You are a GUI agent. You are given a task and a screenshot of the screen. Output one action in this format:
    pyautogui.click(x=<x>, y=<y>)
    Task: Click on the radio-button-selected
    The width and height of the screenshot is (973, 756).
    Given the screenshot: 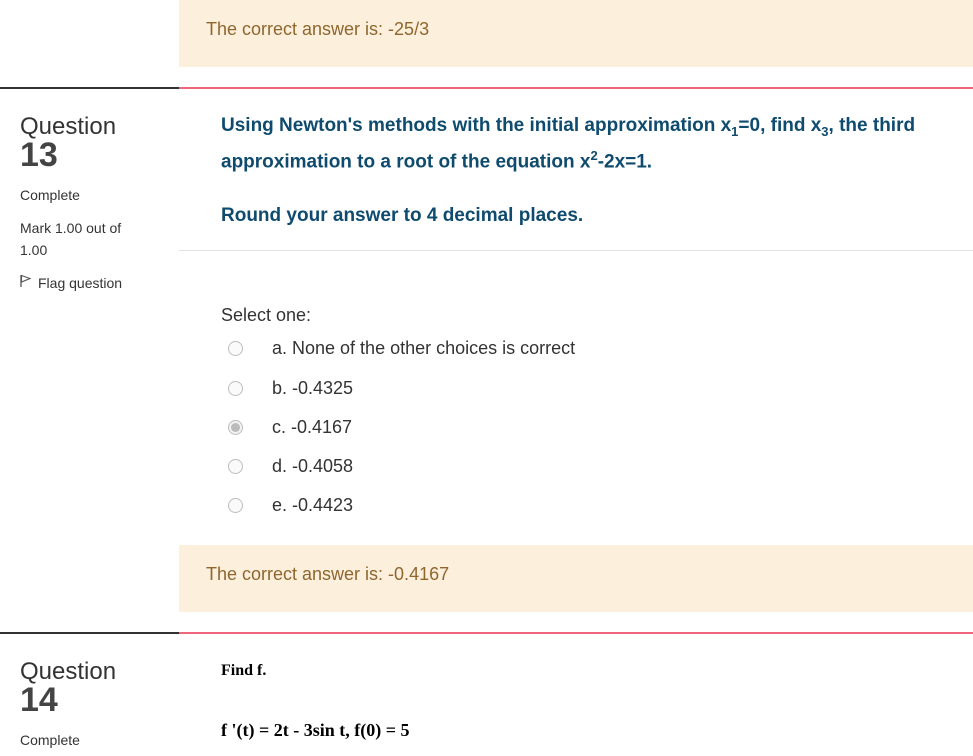 What is the action you would take?
    pyautogui.click(x=235, y=427)
    